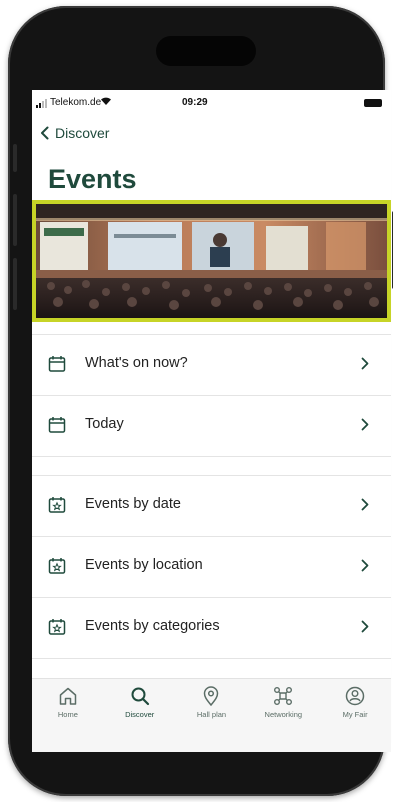 The height and width of the screenshot is (802, 393). Describe the element at coordinates (373, 103) in the screenshot. I see `battery-icon` at that location.